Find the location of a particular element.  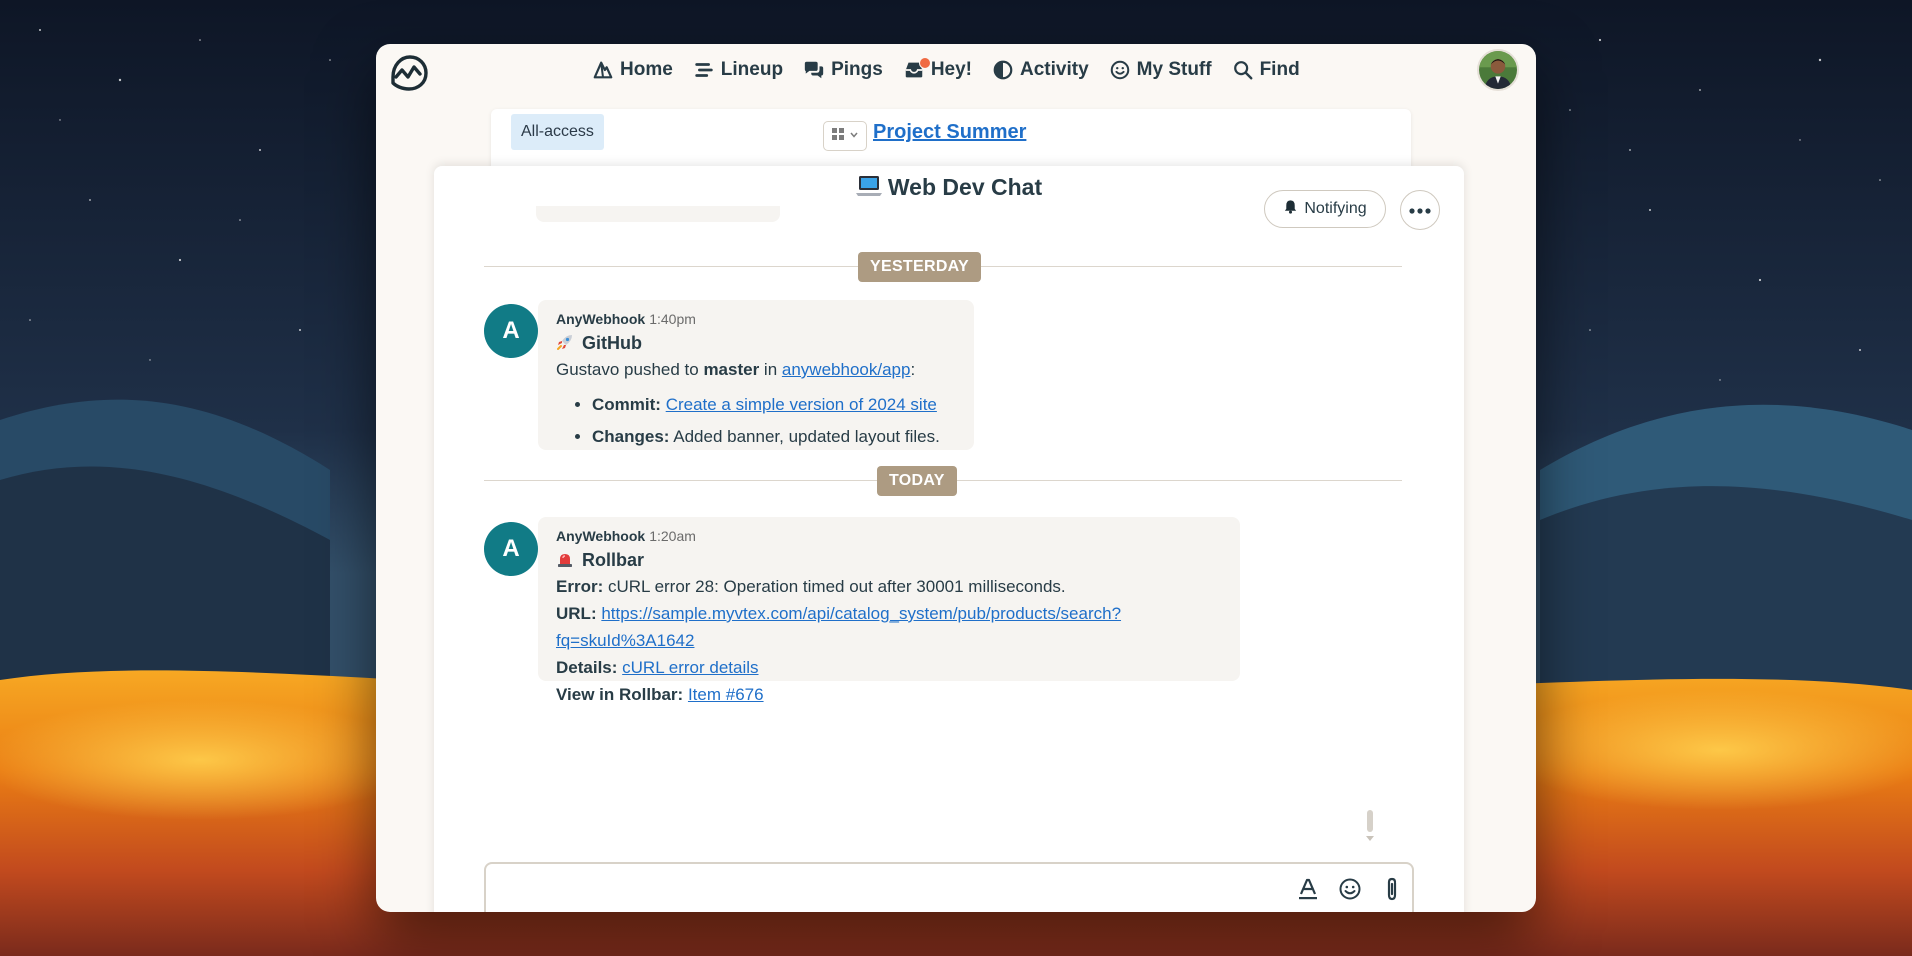

commit-link: Create a simple version of 2024 site is located at coordinates (801, 404).